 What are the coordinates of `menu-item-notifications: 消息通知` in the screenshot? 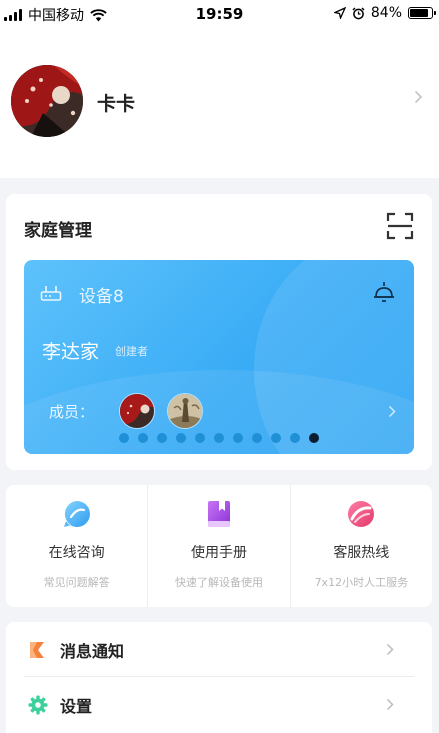 It's located at (219, 649).